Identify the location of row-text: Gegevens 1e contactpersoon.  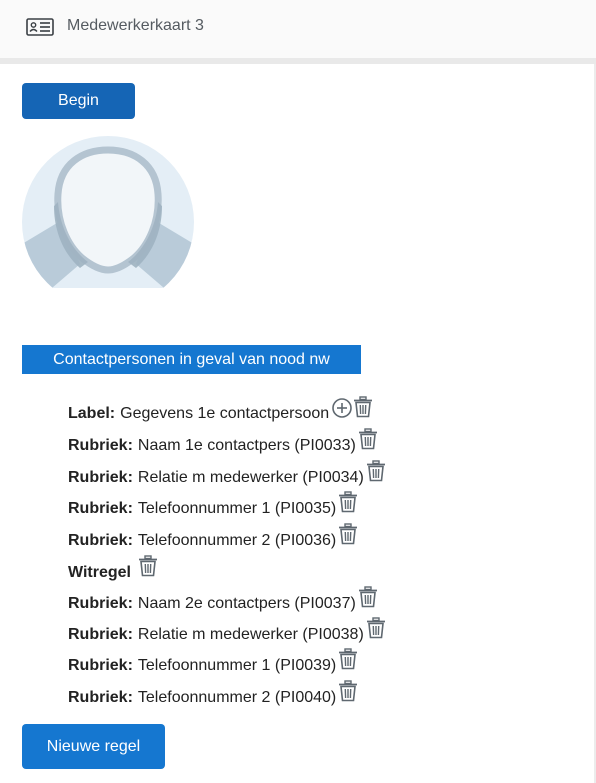
(225, 413).